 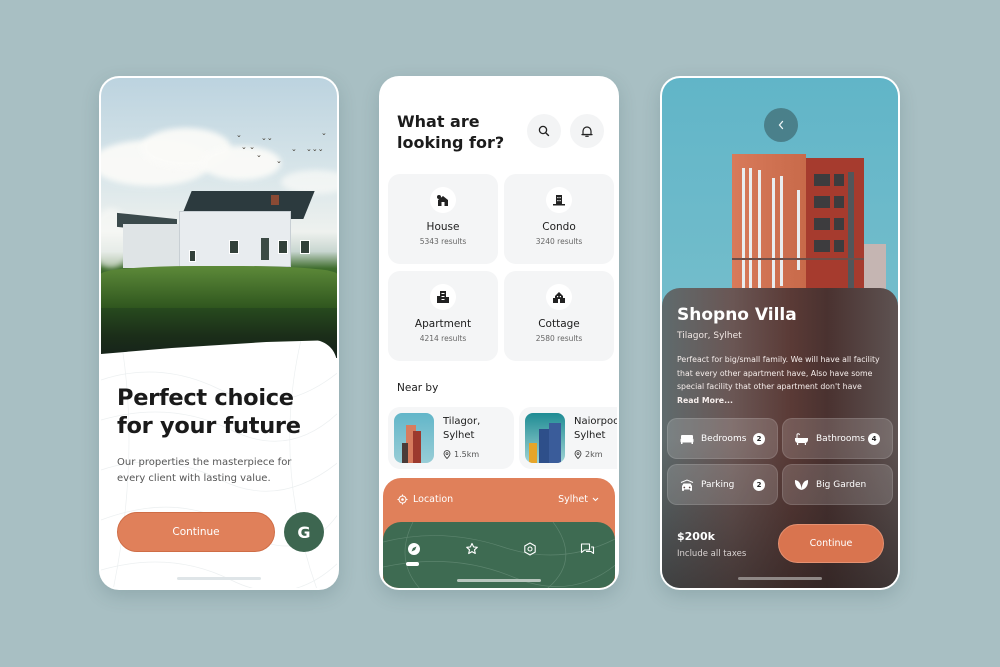 I want to click on tab-favorites, so click(x=472, y=549).